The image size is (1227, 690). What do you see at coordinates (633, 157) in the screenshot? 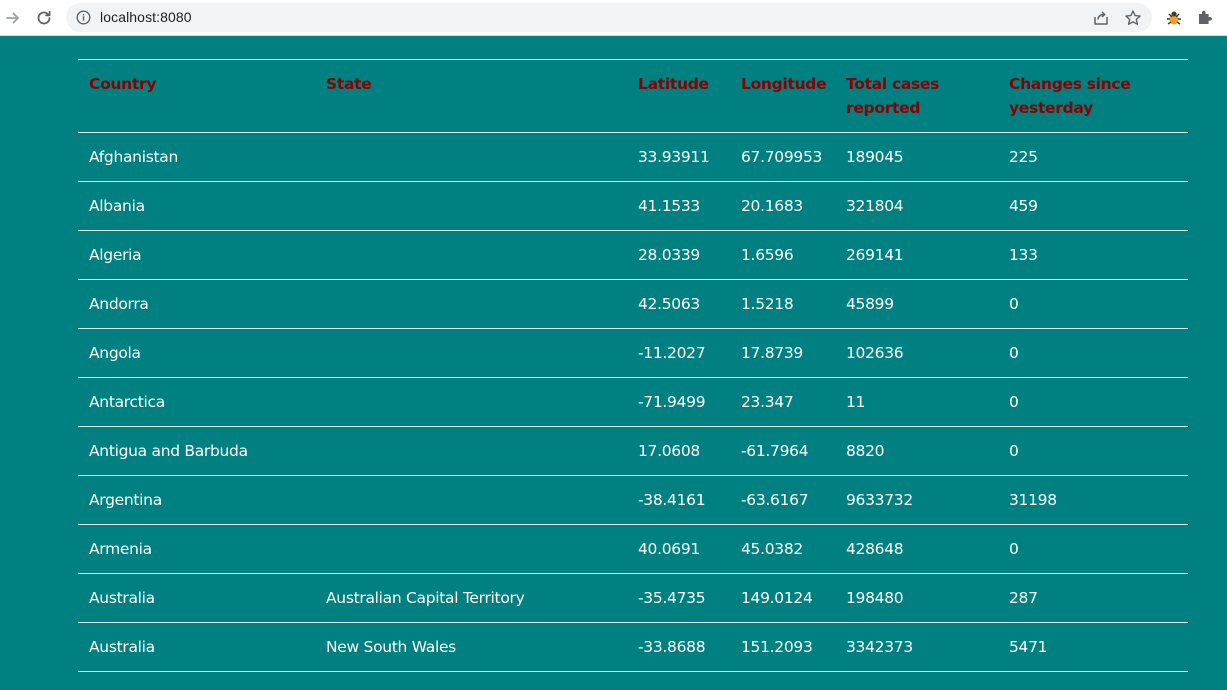
I see `table-row: Afghanistan 33.93911 67.709953 189045 225` at bounding box center [633, 157].